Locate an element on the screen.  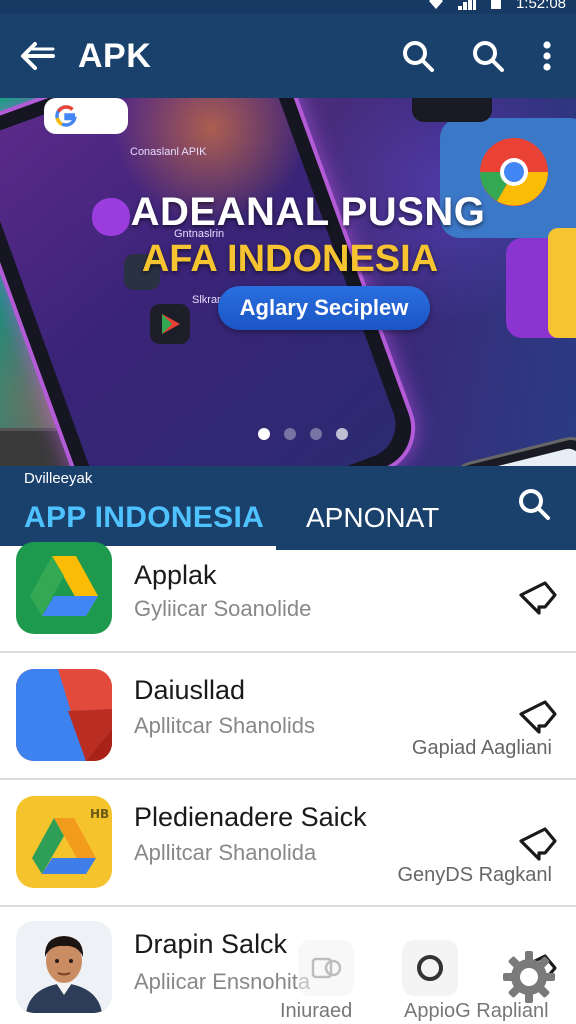
drive-app-icon-yellow: HB is located at coordinates (64, 842).